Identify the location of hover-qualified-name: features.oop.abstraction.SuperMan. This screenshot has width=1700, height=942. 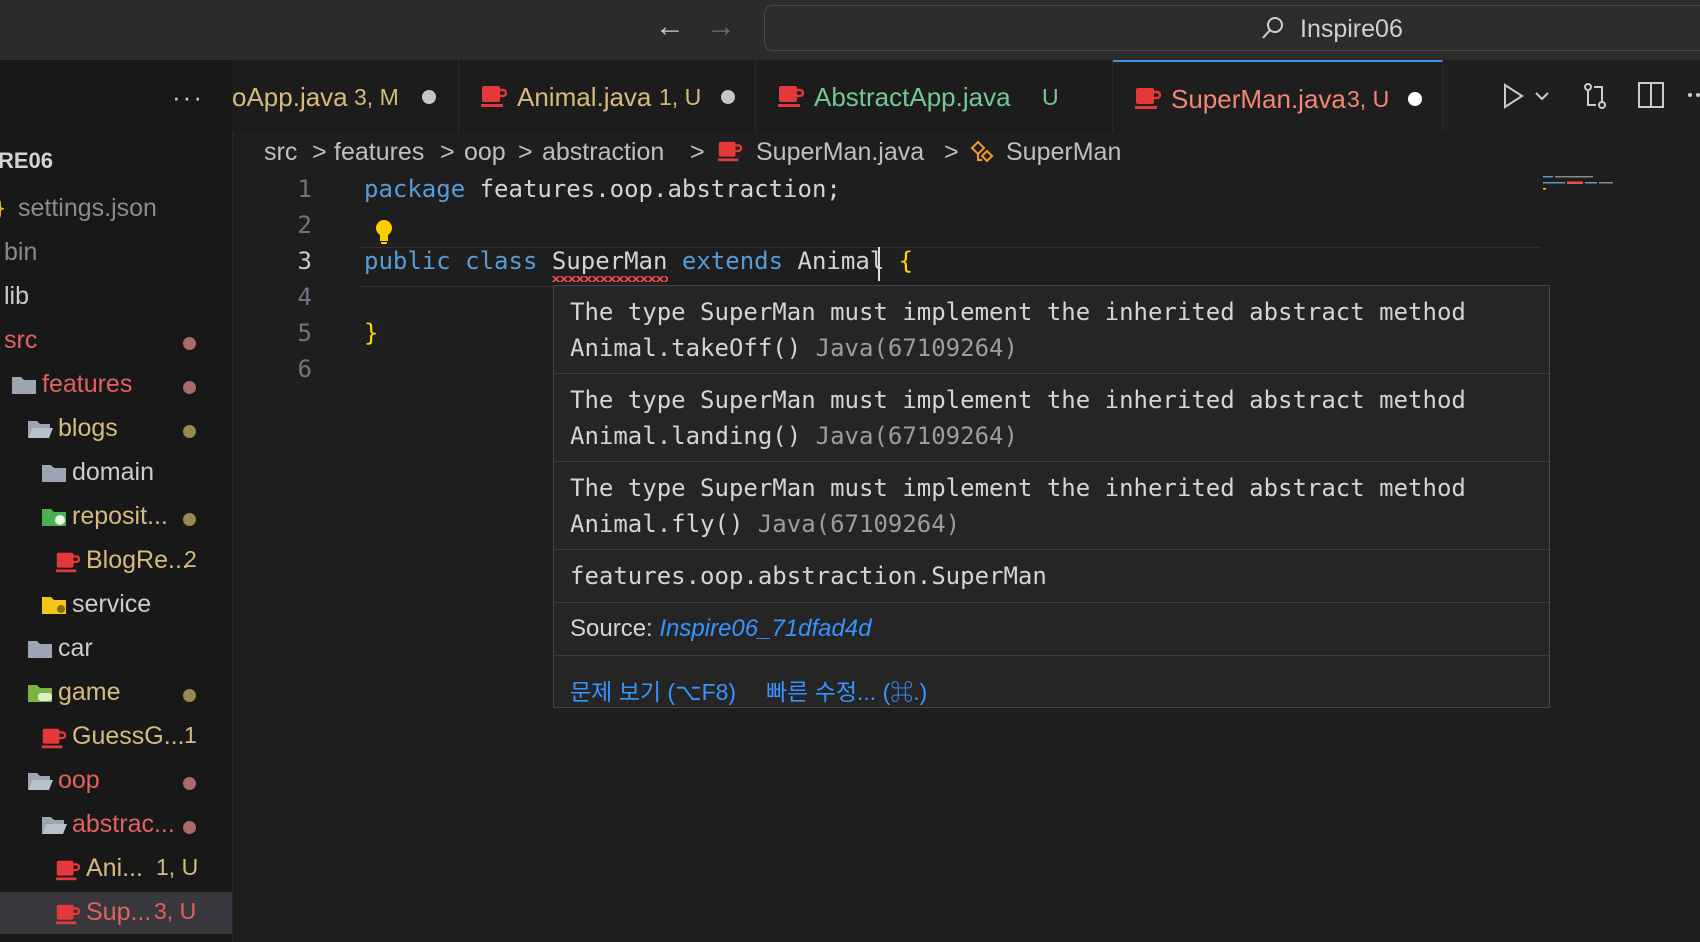
(1052, 576).